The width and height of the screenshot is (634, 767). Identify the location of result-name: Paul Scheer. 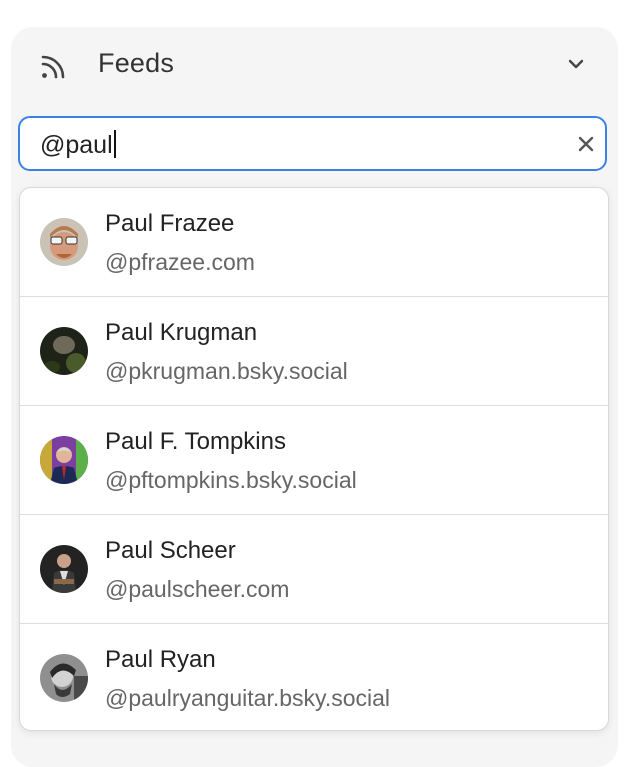
(170, 550).